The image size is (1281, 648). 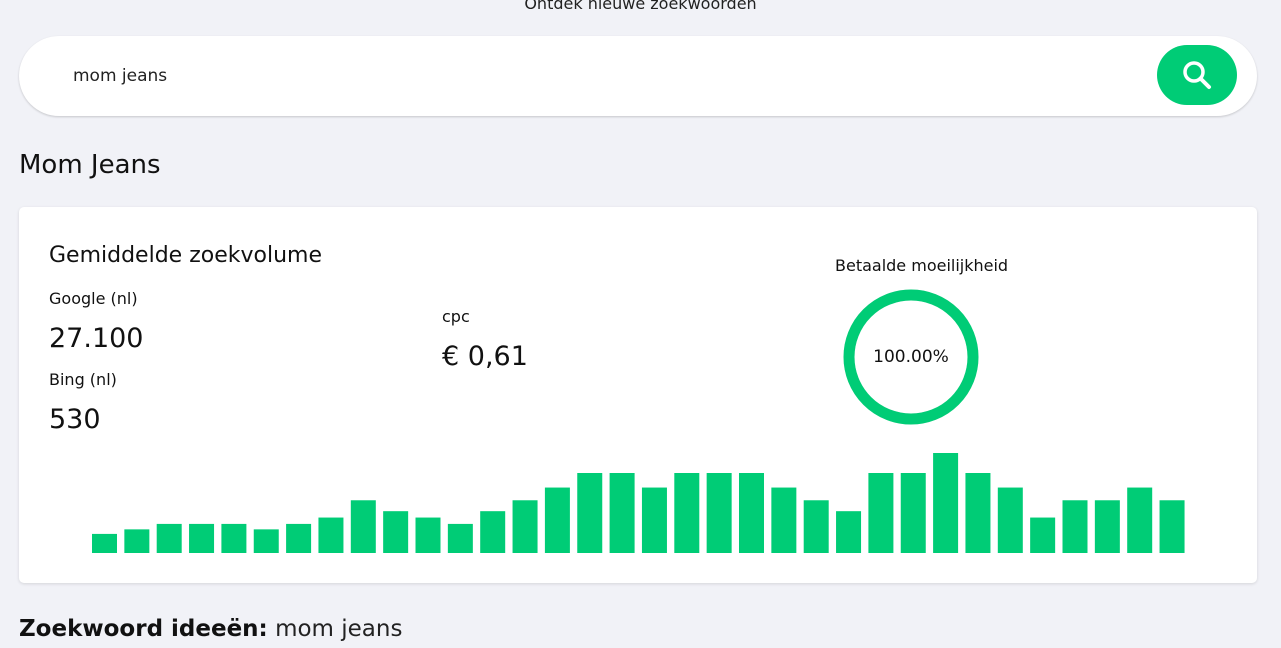 I want to click on cpc-value: € 0,61, so click(x=485, y=356).